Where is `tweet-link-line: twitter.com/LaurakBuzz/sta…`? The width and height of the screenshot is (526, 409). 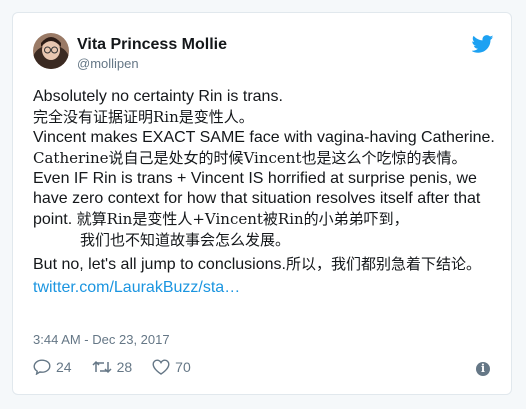 tweet-link-line: twitter.com/LaurakBuzz/sta… is located at coordinates (265, 288).